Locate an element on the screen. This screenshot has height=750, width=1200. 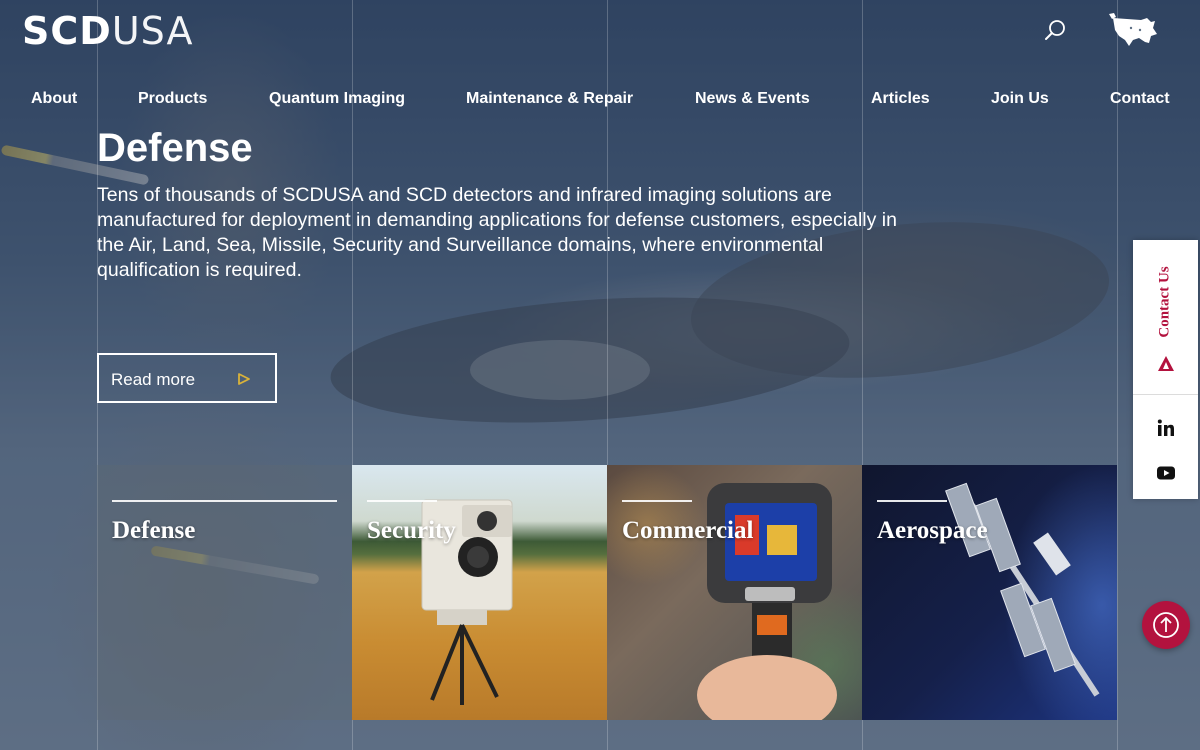
nav-item-about: About is located at coordinates (54, 99).